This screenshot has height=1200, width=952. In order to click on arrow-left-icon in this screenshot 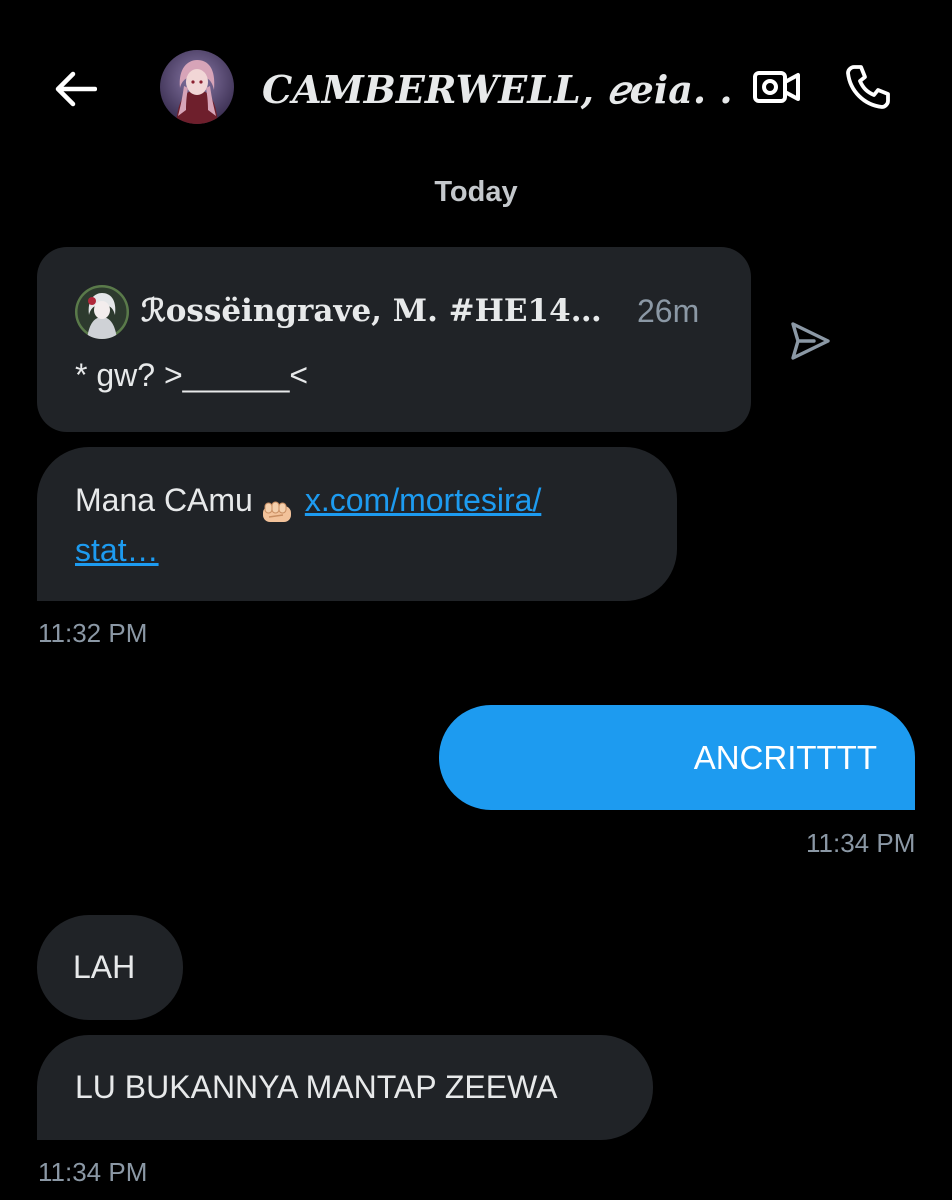, I will do `click(76, 89)`.